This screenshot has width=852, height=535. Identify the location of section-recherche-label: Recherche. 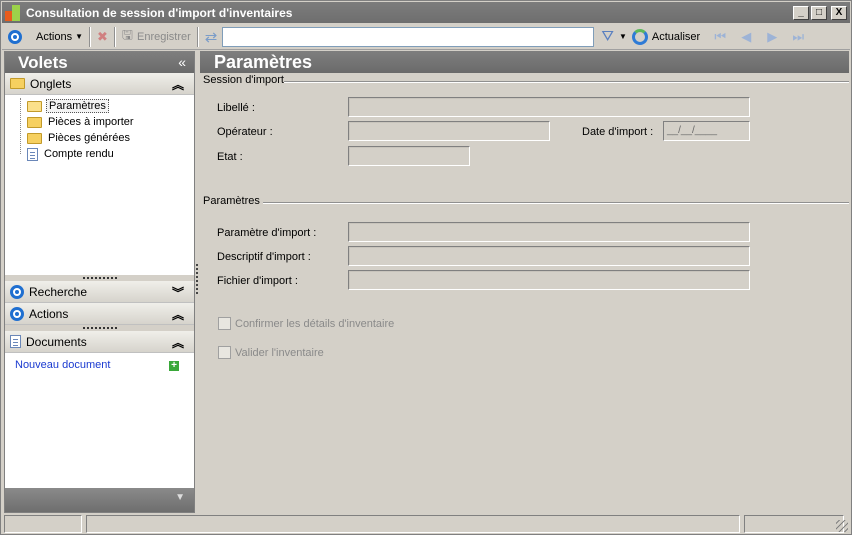
(58, 291).